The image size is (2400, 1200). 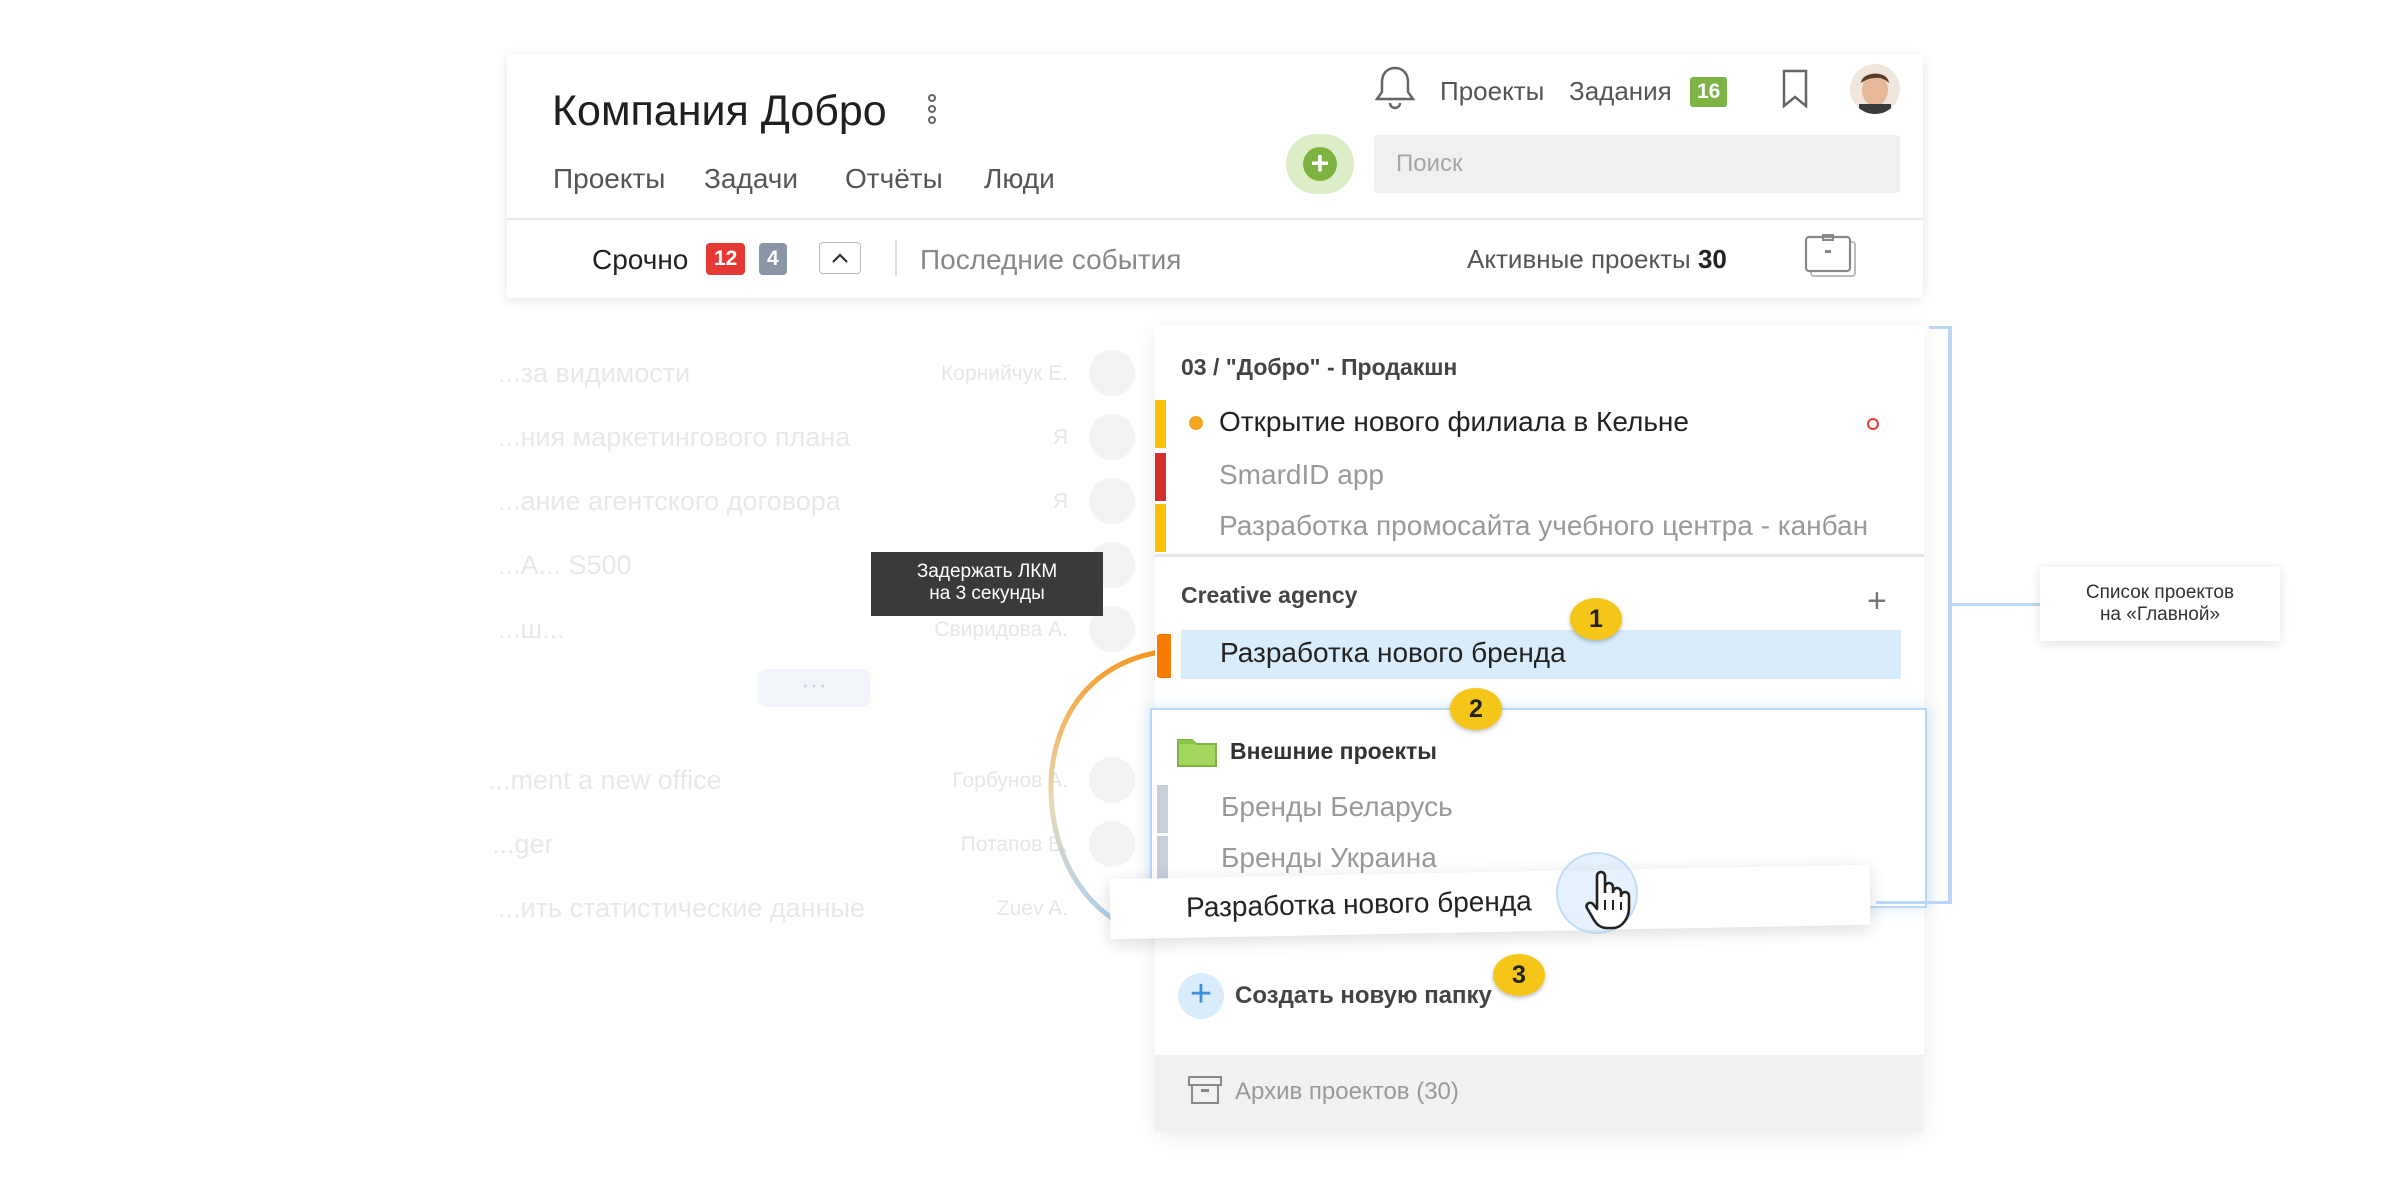 What do you see at coordinates (674, 437) in the screenshot?
I see `bg-task-title: ...ния маркетингового плана` at bounding box center [674, 437].